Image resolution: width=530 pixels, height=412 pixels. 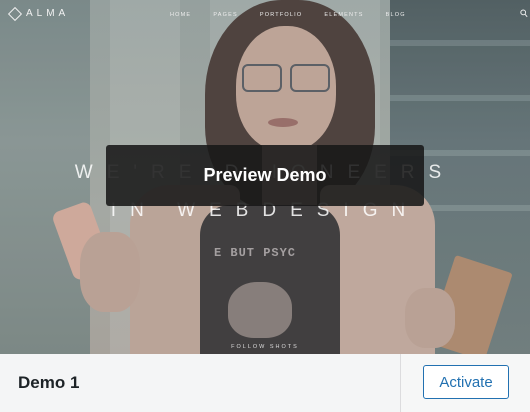 I want to click on site-logo-text: ALMA, so click(x=48, y=13).